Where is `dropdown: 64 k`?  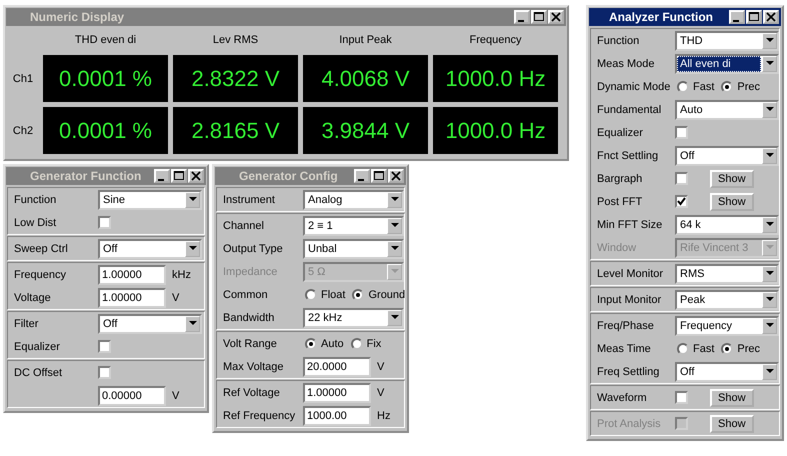 dropdown: 64 k is located at coordinates (727, 224).